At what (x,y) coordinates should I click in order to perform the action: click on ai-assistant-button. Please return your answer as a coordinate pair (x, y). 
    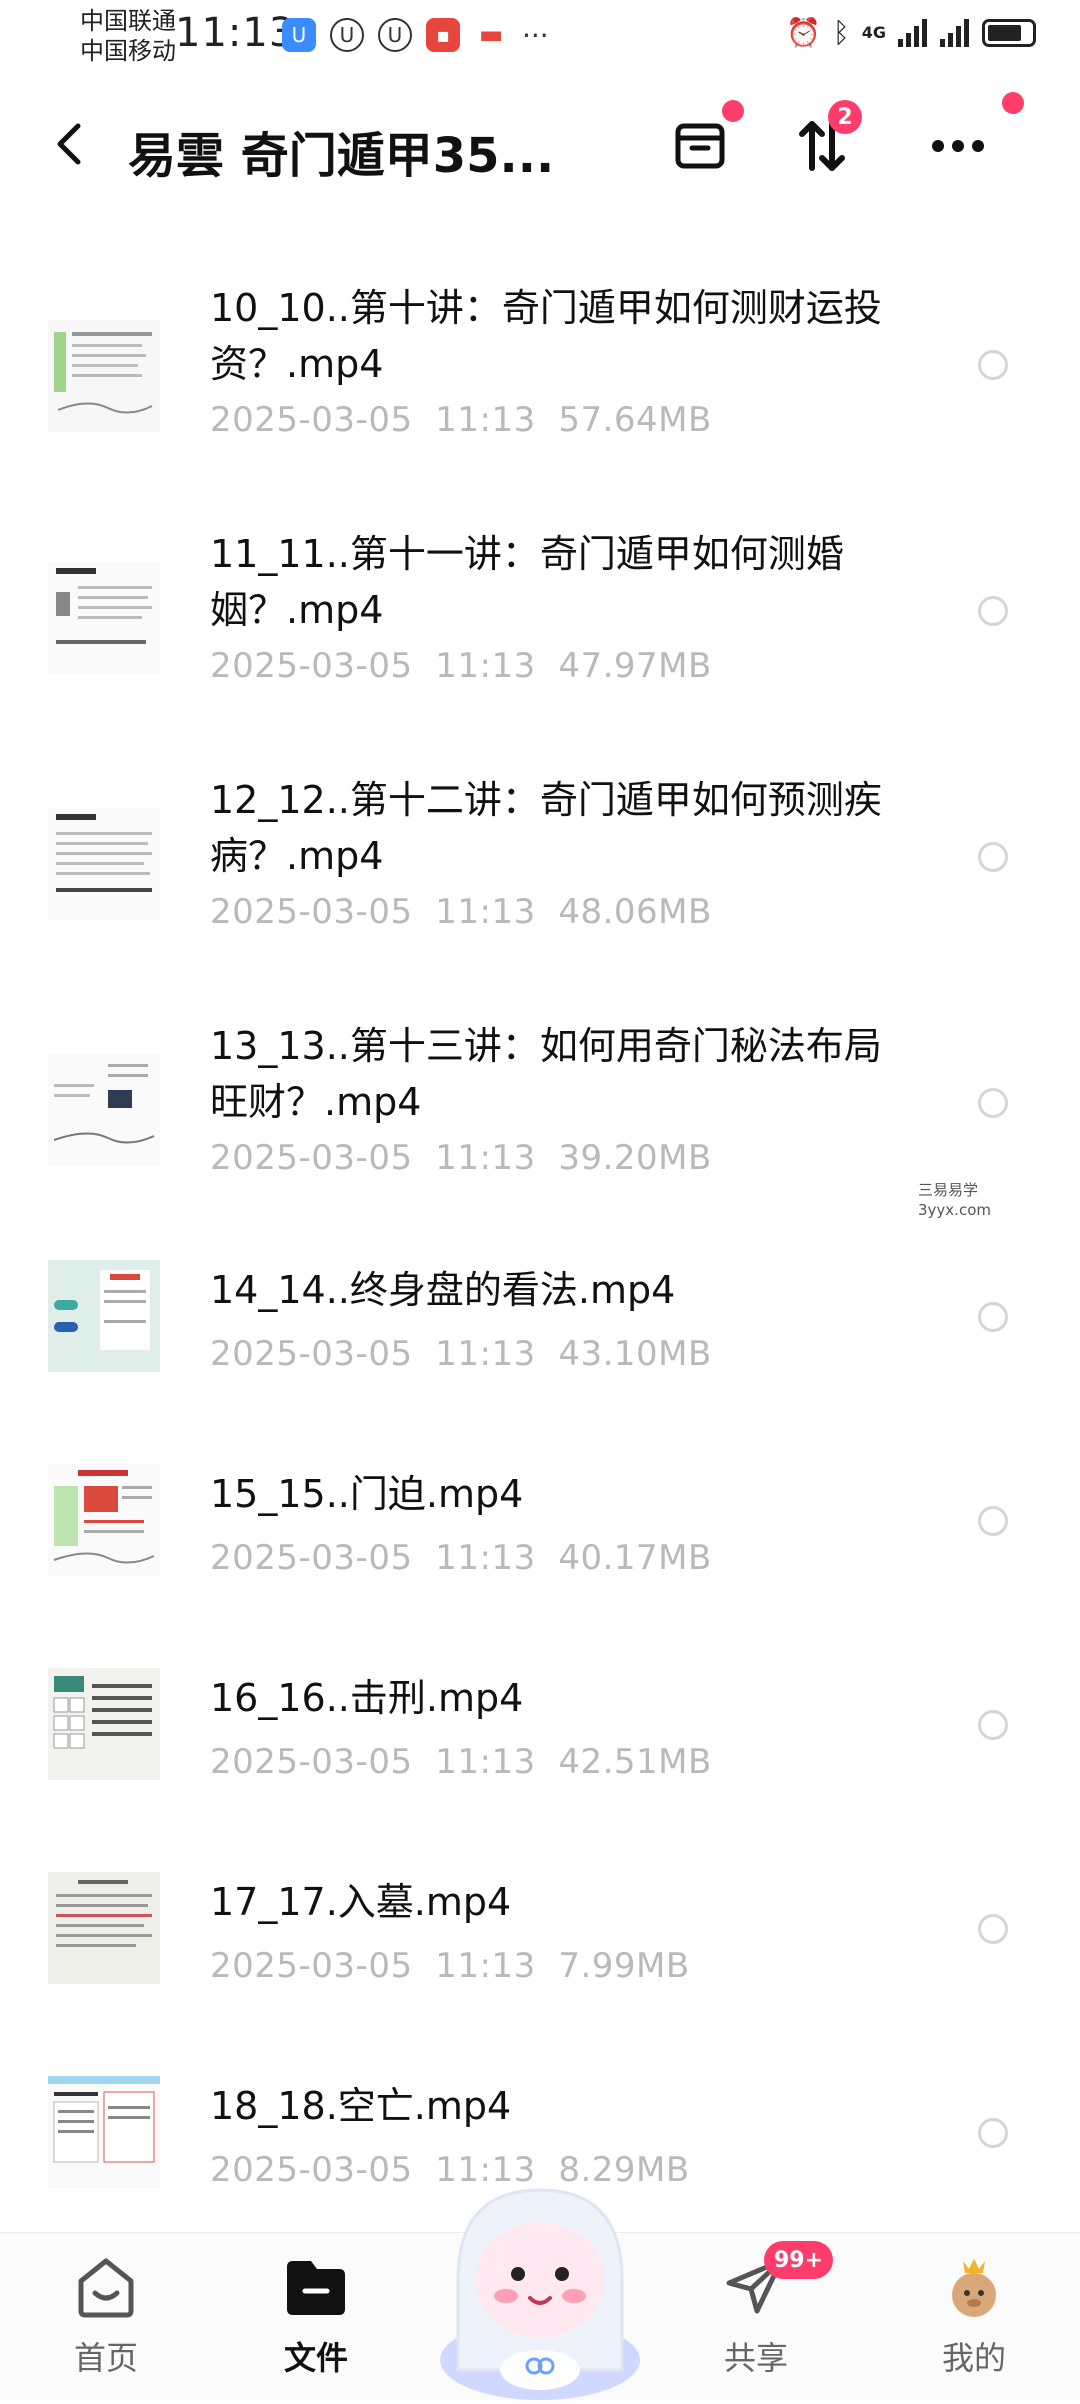
    Looking at the image, I should click on (540, 2285).